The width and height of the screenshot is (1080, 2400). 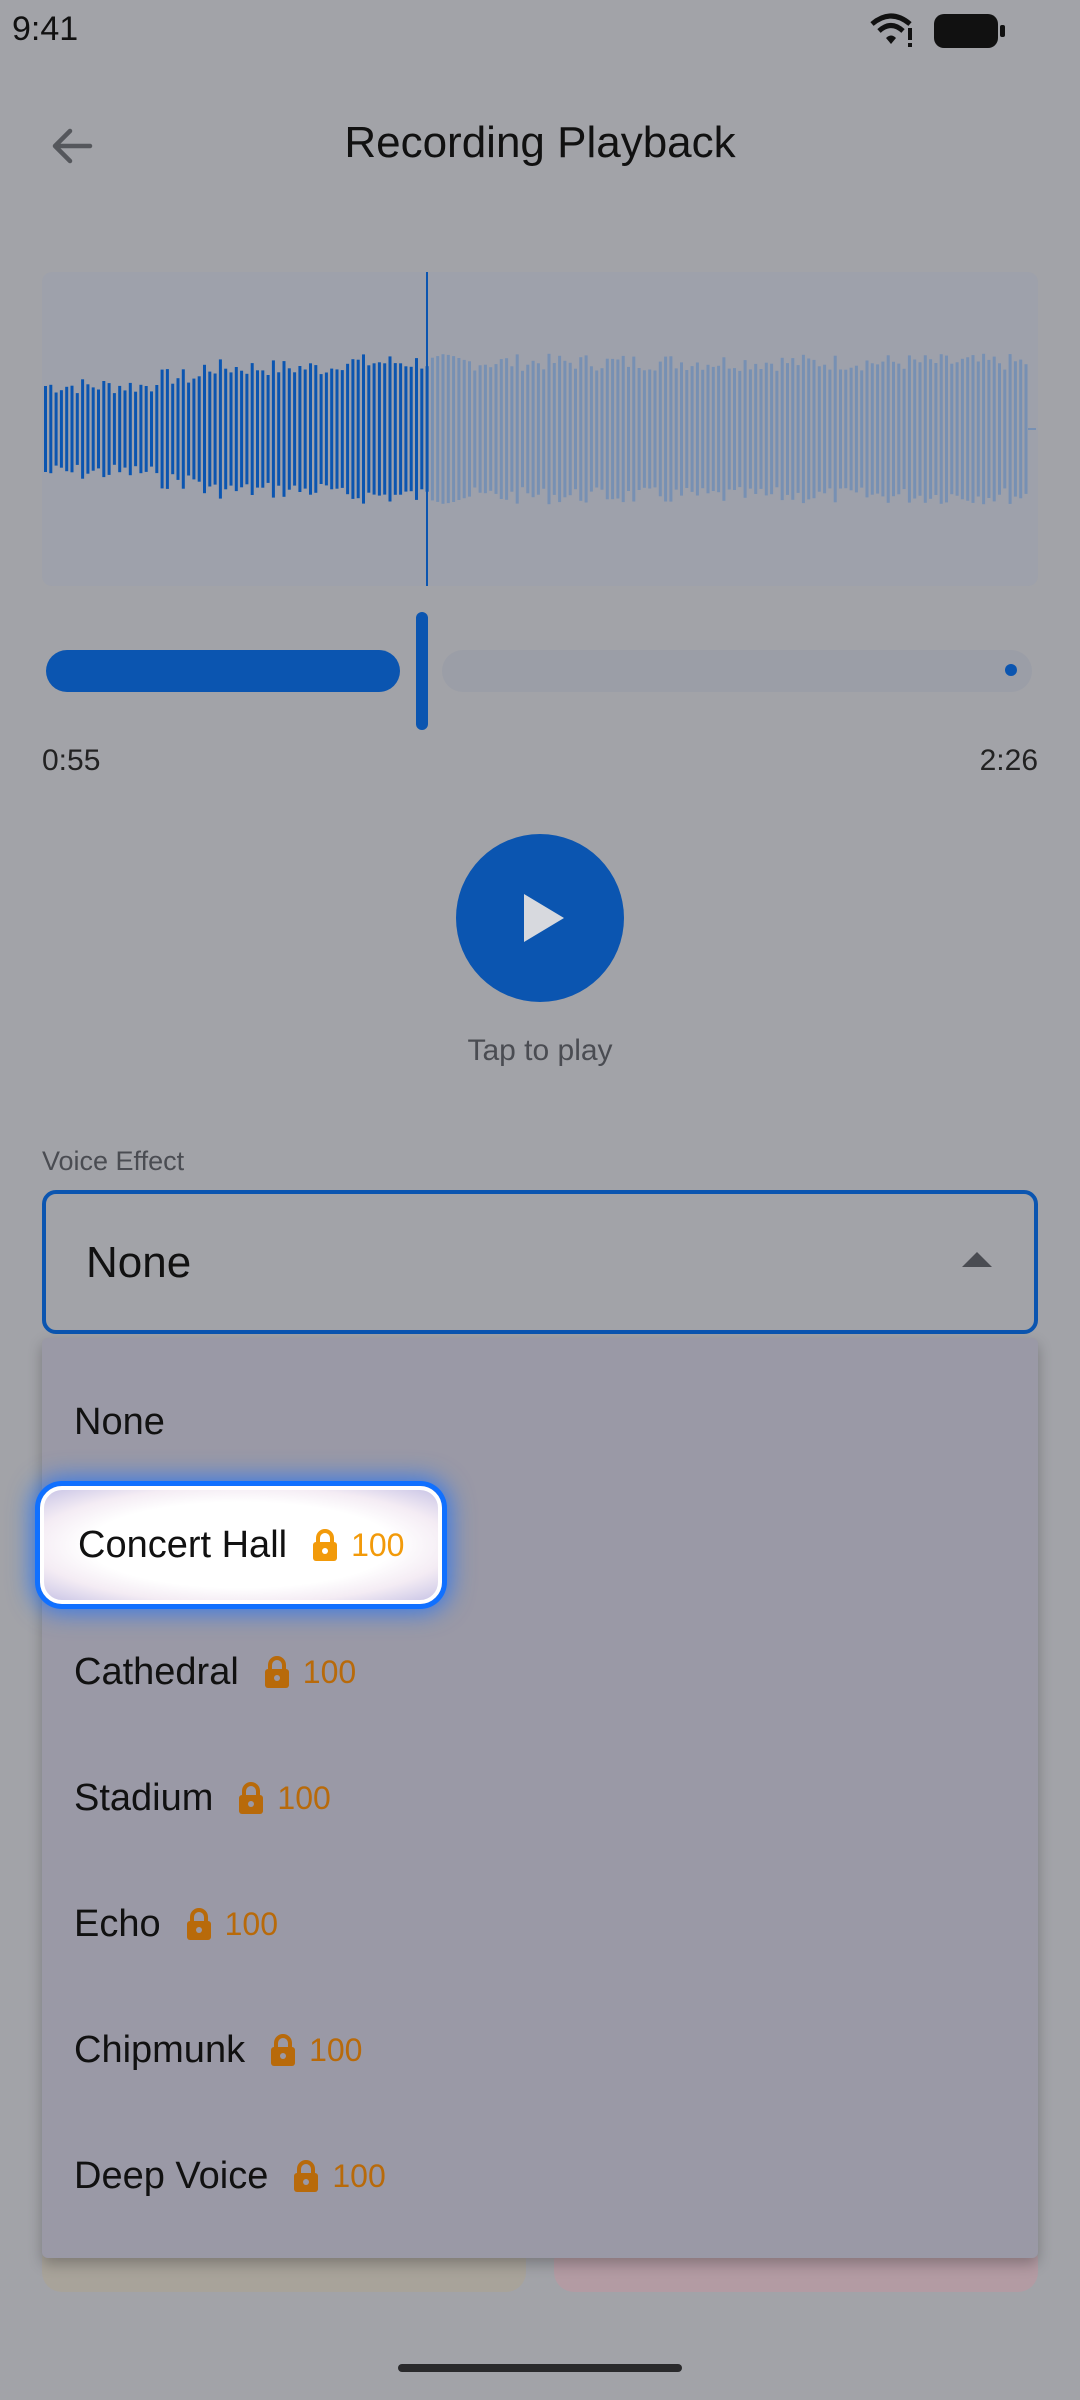 What do you see at coordinates (422, 671) in the screenshot?
I see `progress-thumb` at bounding box center [422, 671].